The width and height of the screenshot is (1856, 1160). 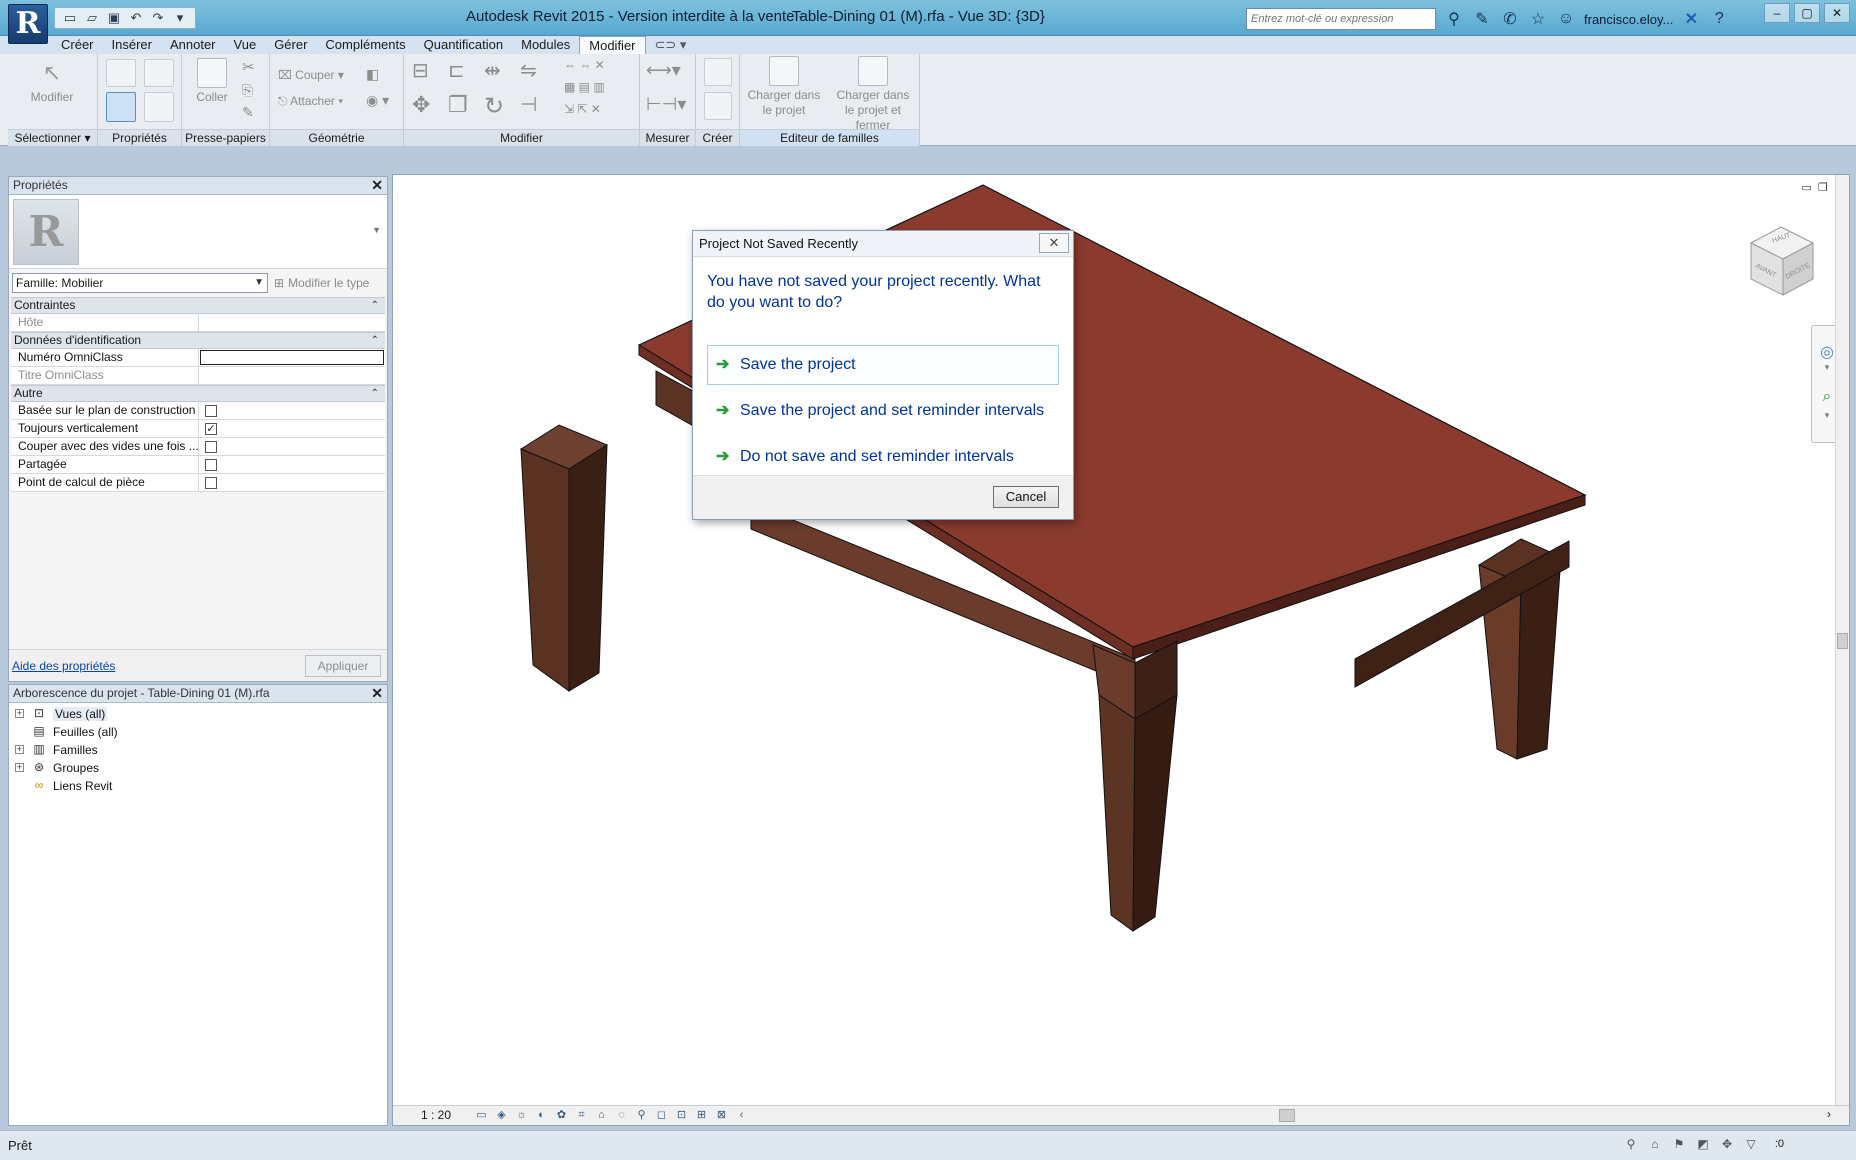 What do you see at coordinates (1823, 187) in the screenshot?
I see `restore-icon: ❐` at bounding box center [1823, 187].